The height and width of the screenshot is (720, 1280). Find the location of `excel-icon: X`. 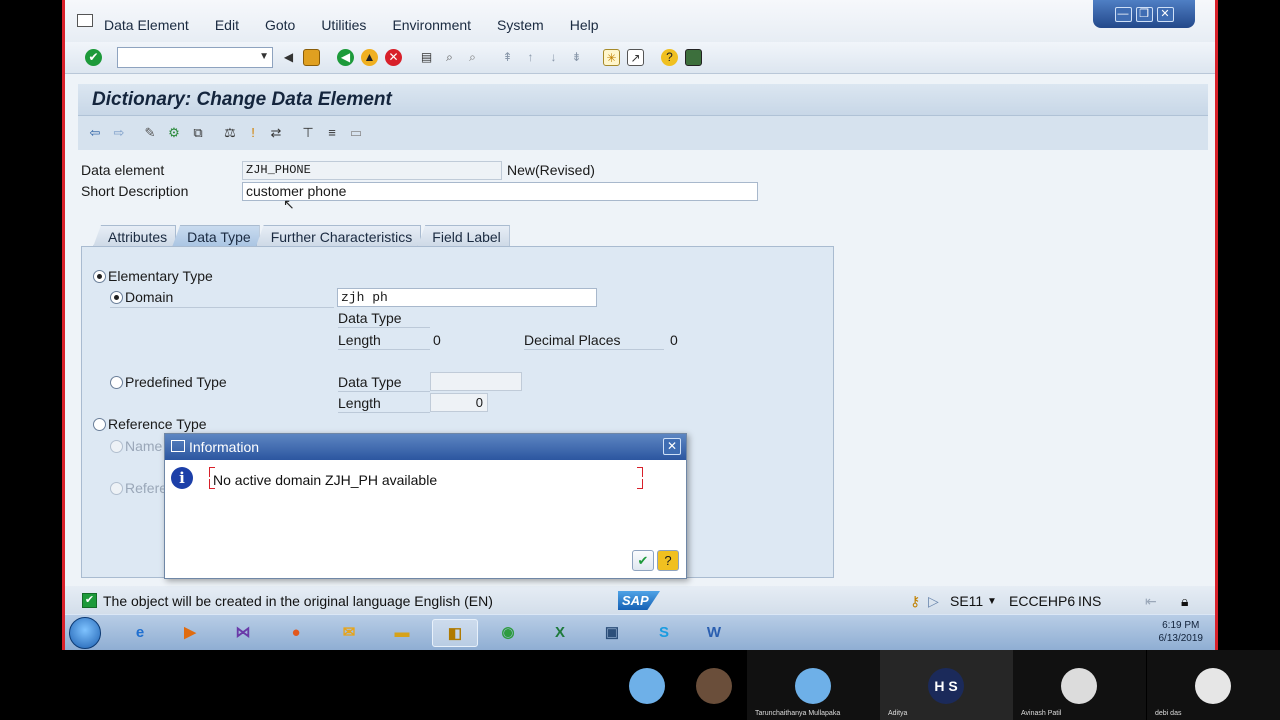

excel-icon: X is located at coordinates (560, 633).